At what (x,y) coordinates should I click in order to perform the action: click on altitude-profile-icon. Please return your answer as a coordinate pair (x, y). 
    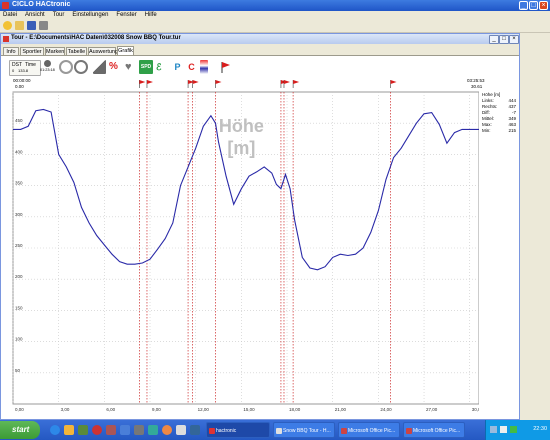
    Looking at the image, I should click on (99, 67).